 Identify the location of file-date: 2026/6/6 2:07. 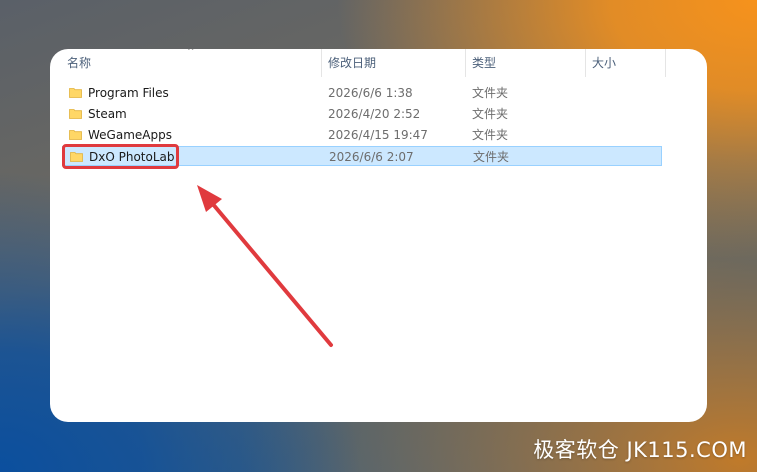
(371, 157).